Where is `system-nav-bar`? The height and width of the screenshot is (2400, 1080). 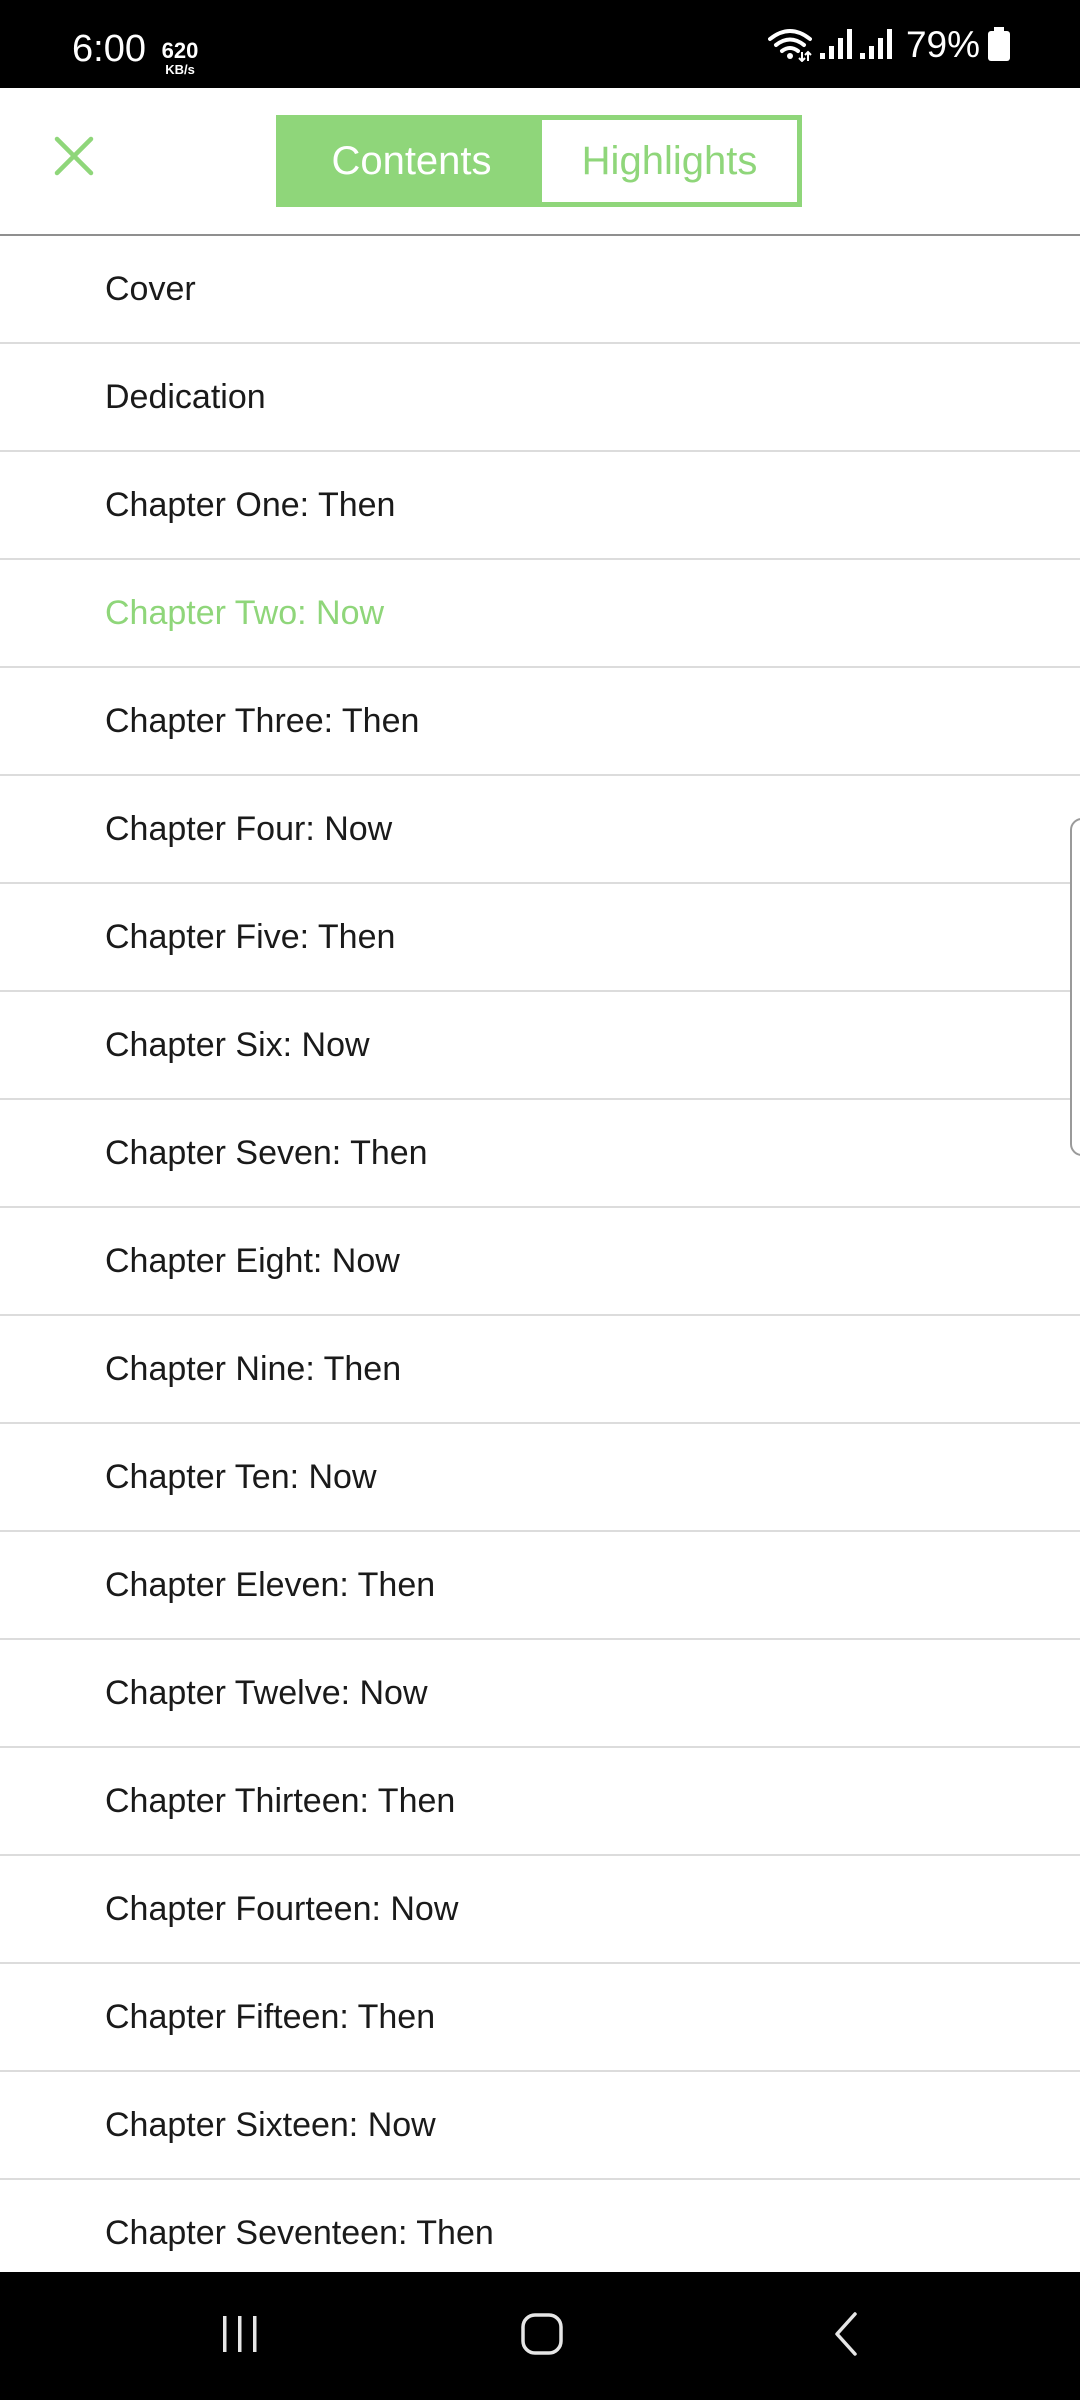
system-nav-bar is located at coordinates (540, 2336).